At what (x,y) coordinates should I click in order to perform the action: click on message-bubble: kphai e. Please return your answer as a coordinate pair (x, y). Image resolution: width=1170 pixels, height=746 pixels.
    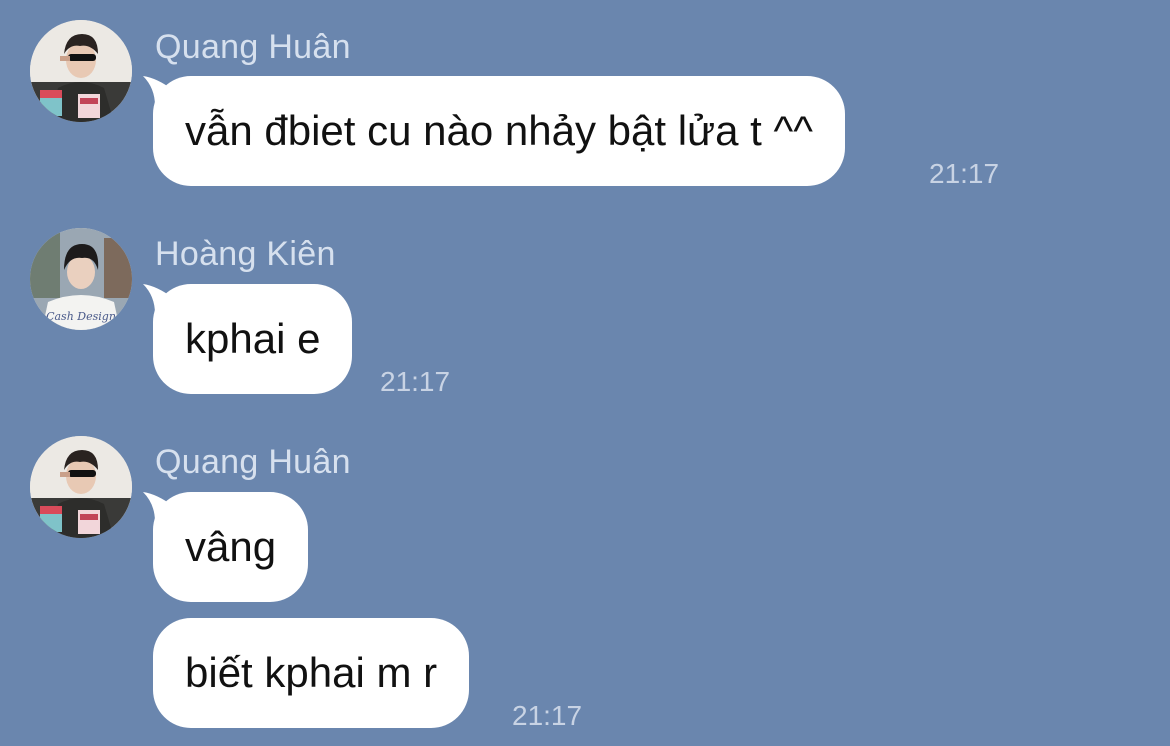
    Looking at the image, I should click on (248, 339).